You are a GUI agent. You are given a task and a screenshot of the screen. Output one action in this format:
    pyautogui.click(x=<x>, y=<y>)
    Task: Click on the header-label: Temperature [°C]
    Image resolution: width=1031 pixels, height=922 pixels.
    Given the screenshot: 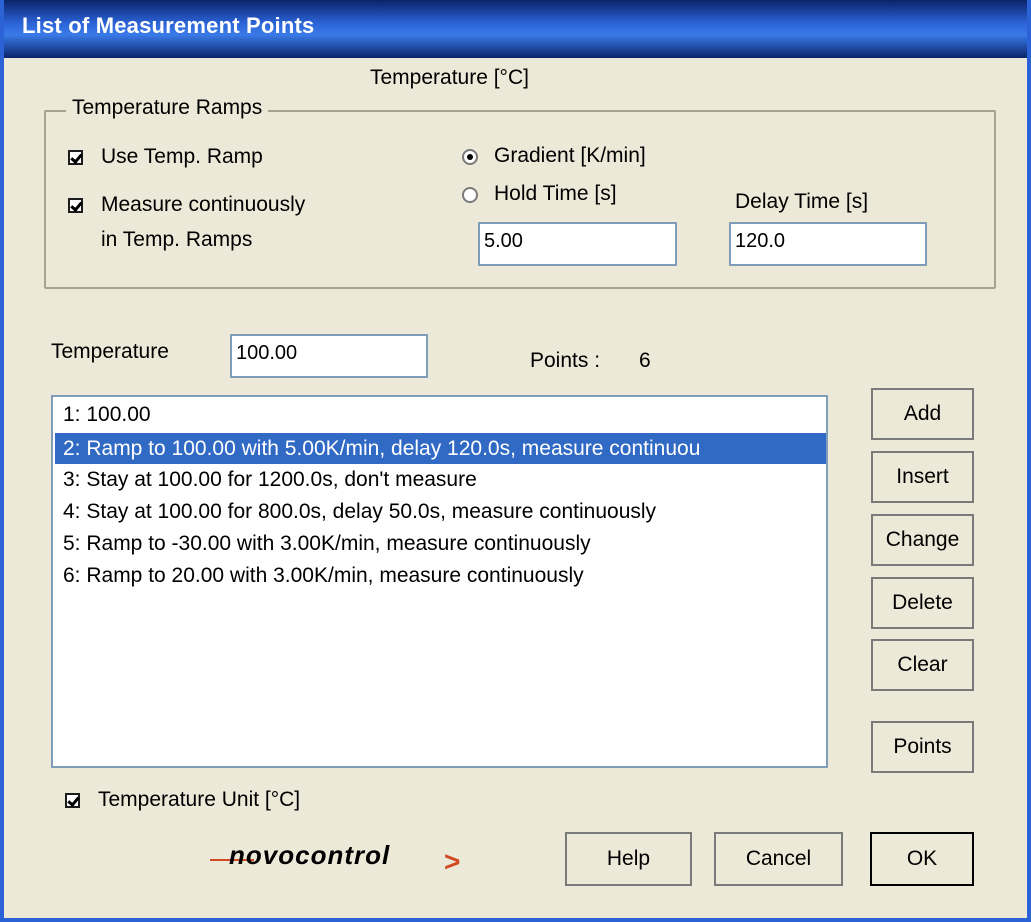 What is the action you would take?
    pyautogui.click(x=449, y=77)
    